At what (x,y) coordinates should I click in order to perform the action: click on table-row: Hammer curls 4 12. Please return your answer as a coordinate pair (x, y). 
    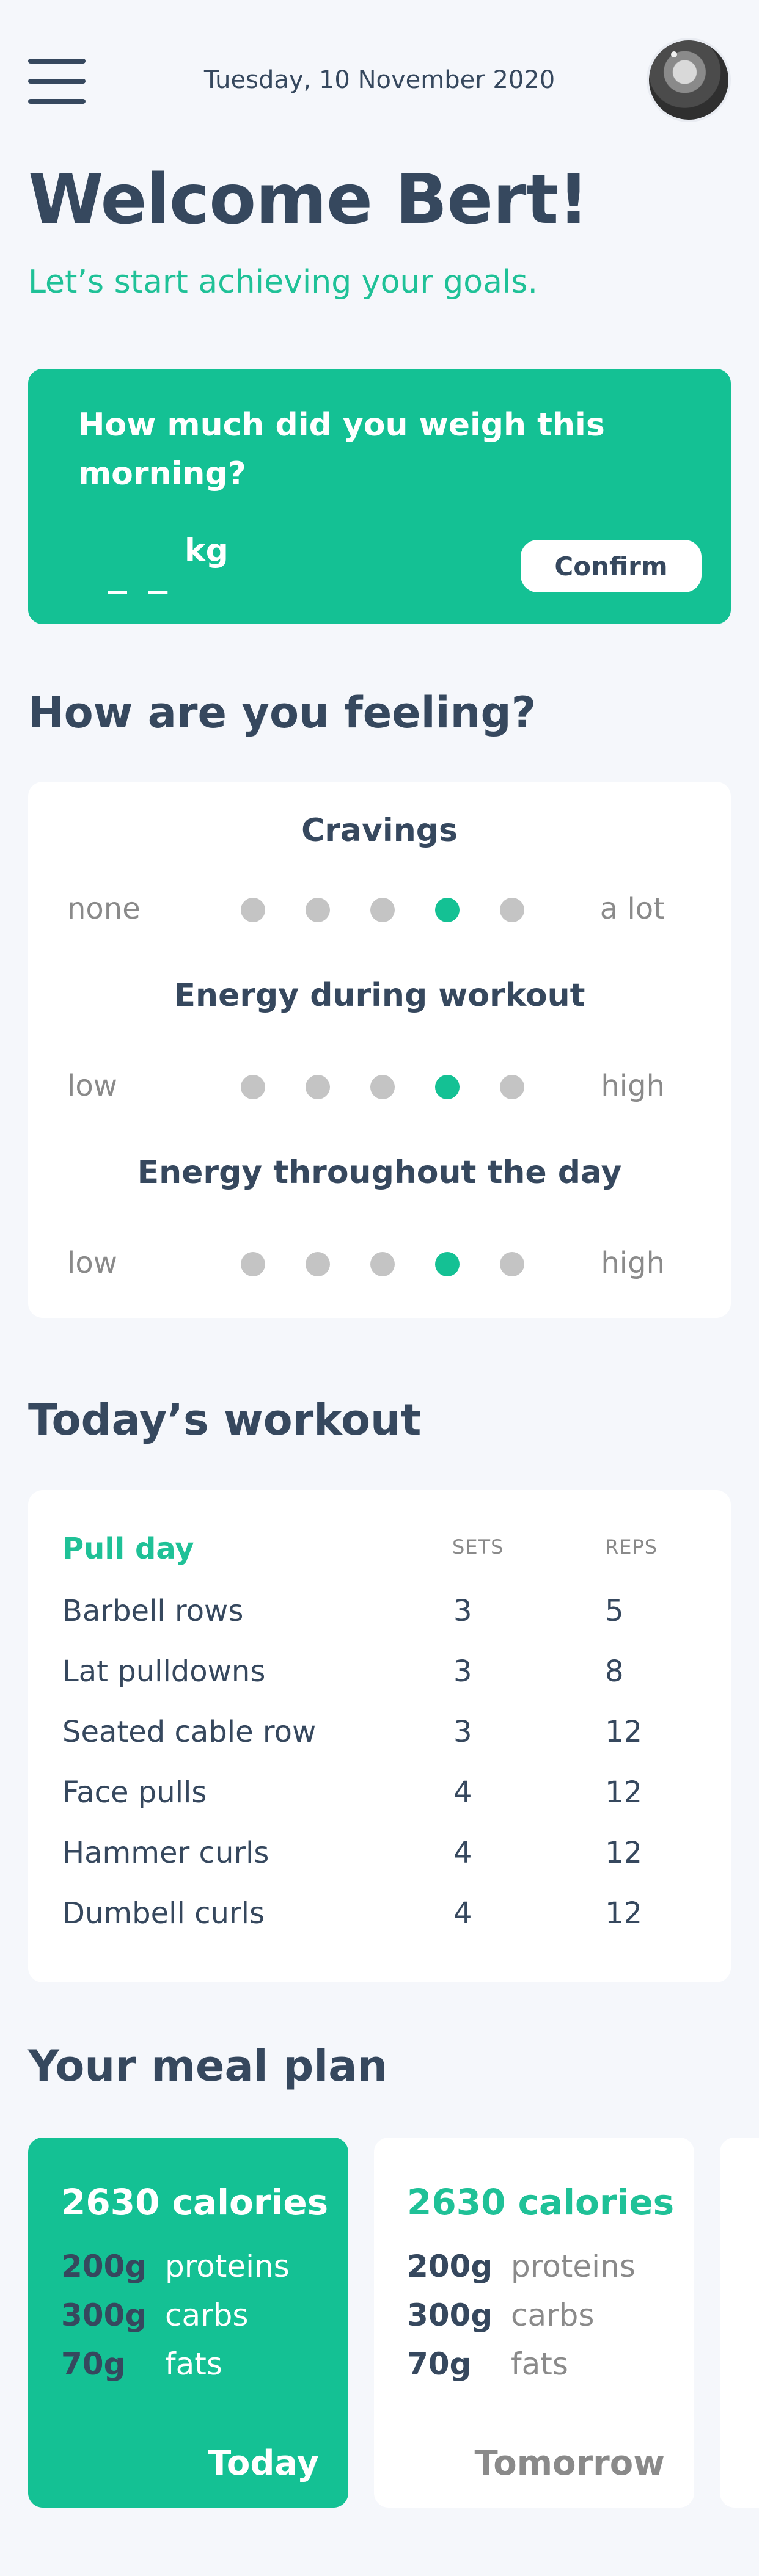
    Looking at the image, I should click on (380, 1854).